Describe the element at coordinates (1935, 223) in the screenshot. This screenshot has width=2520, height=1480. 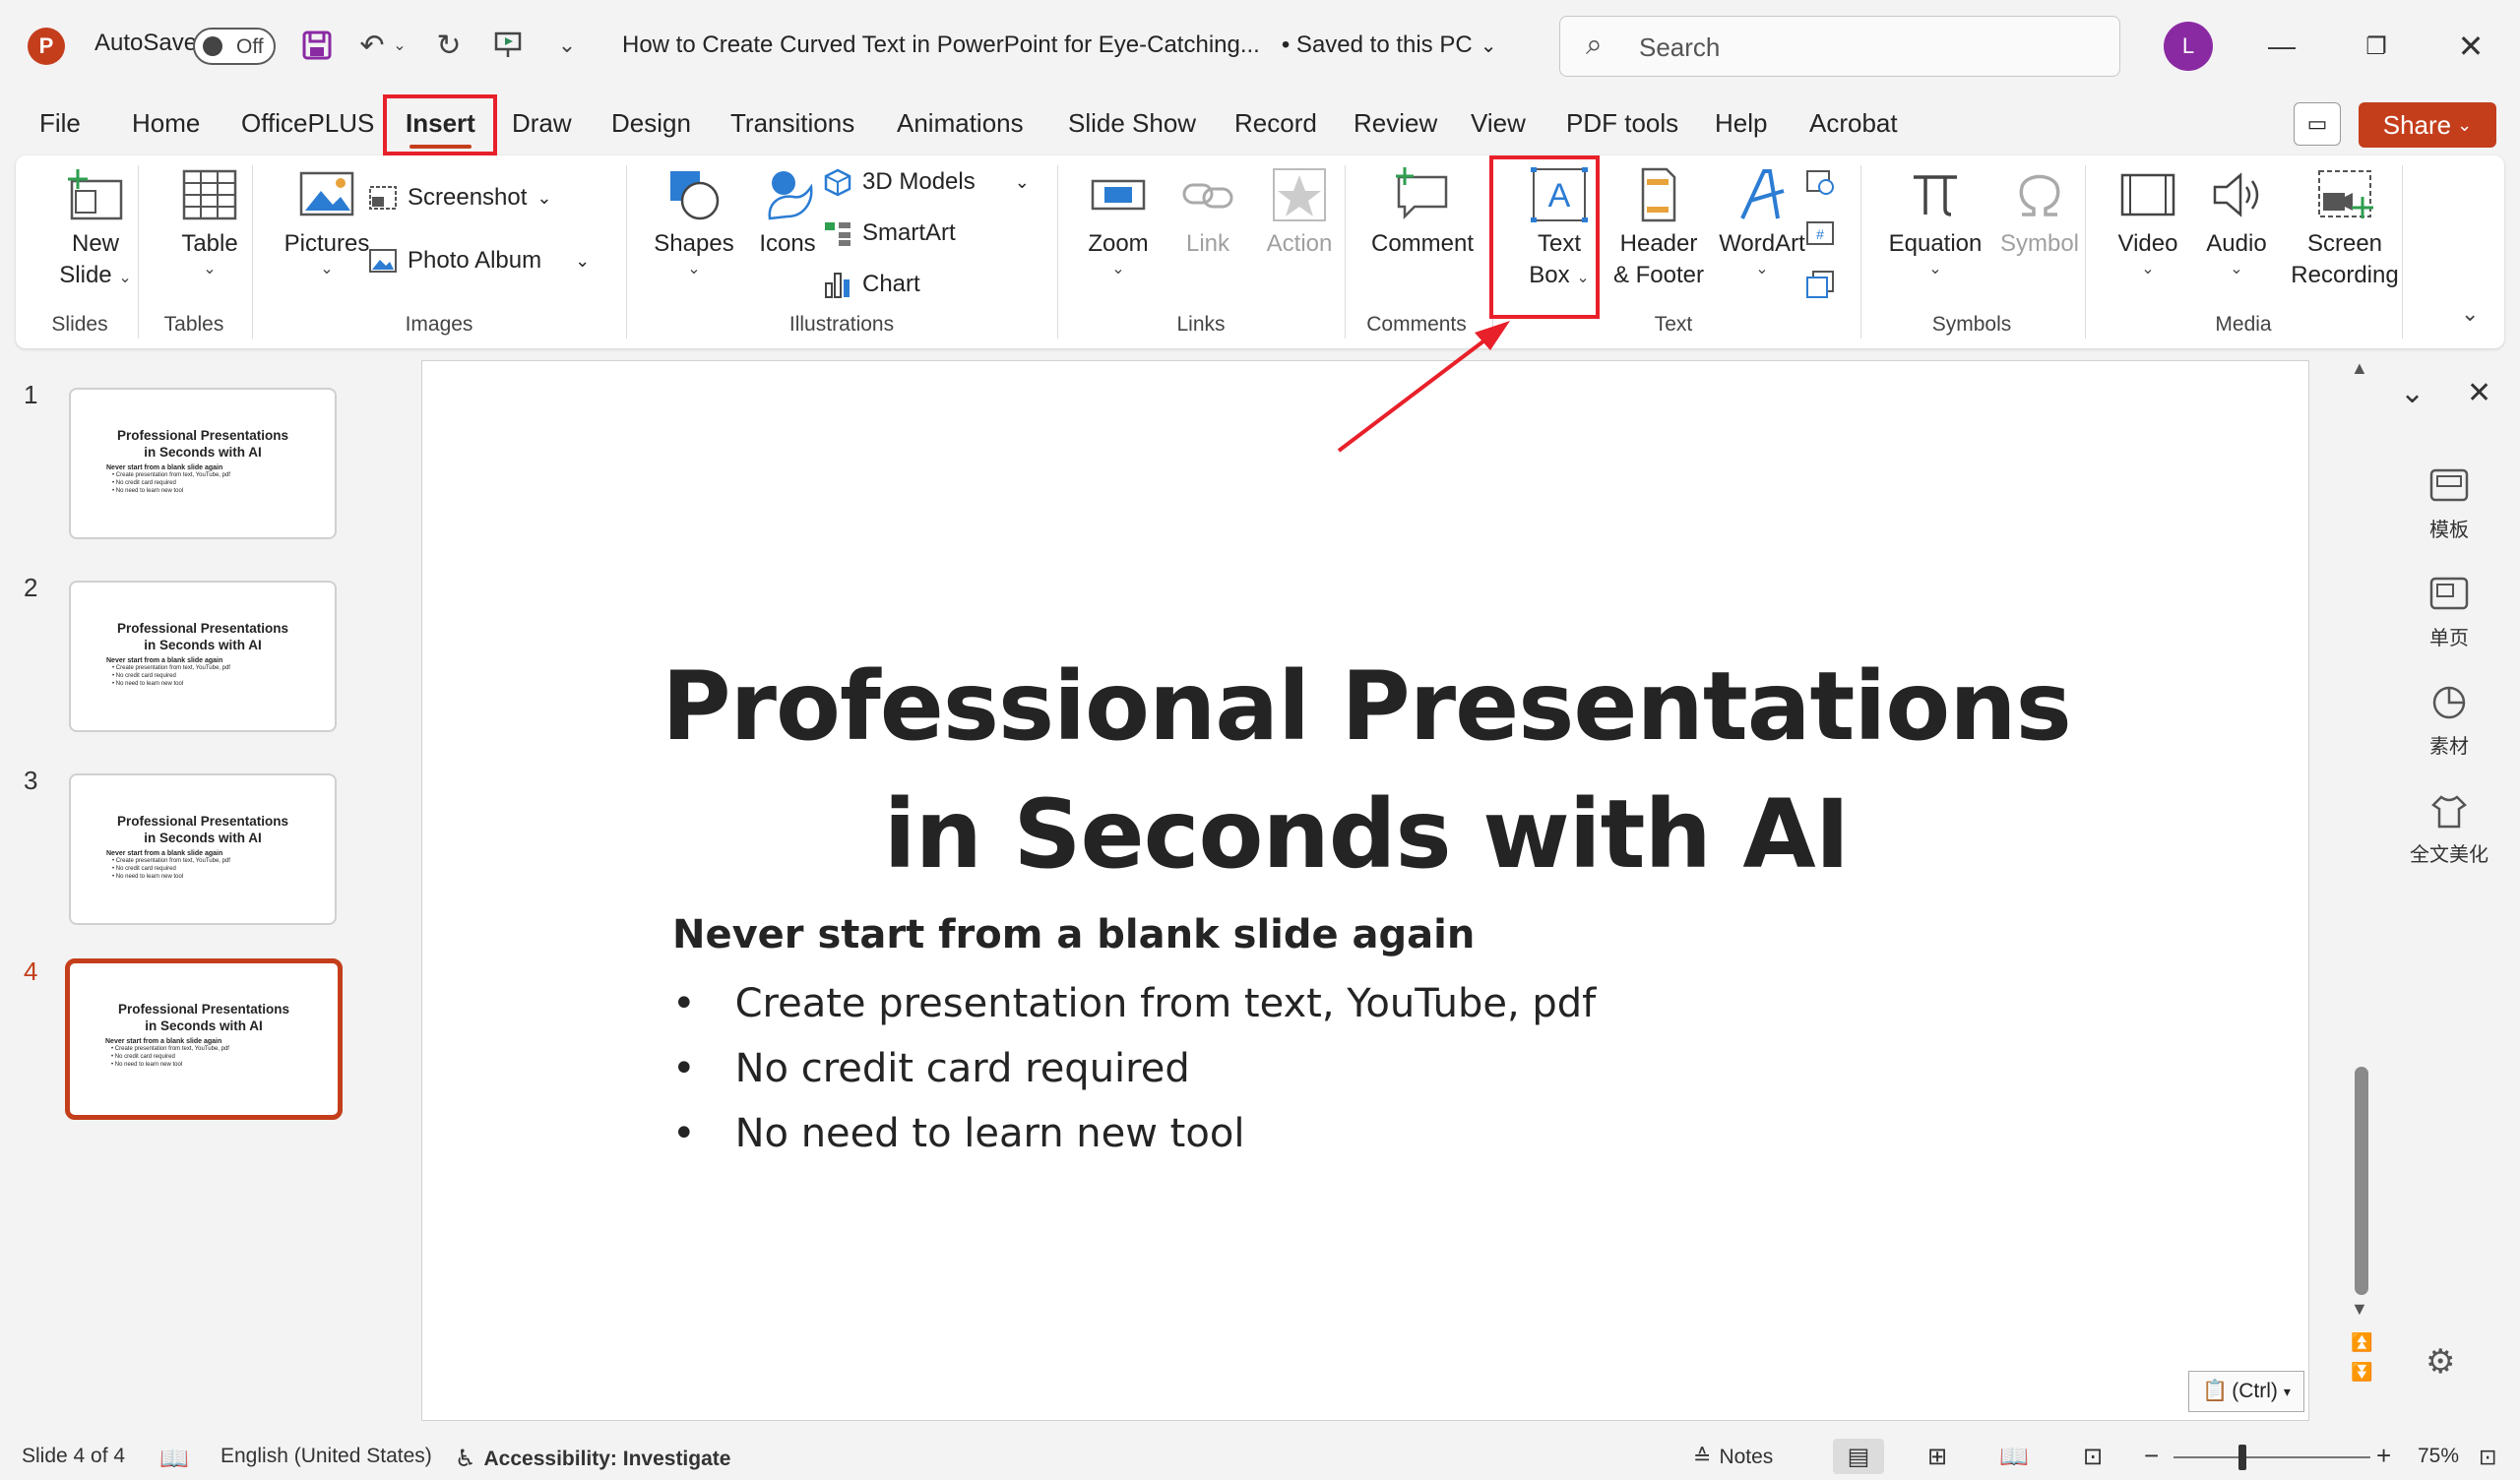
I see `equation-button: Equation ⌄` at that location.